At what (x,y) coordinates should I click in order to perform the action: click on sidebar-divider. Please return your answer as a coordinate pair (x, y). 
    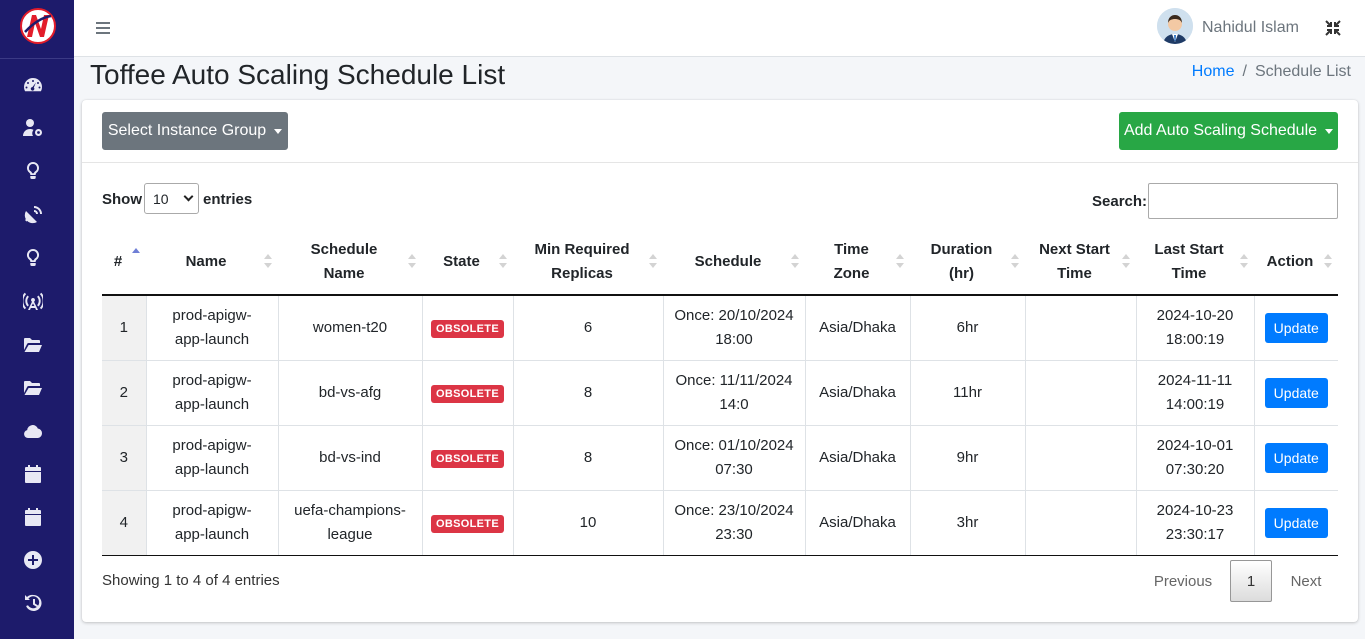
    Looking at the image, I should click on (37, 58).